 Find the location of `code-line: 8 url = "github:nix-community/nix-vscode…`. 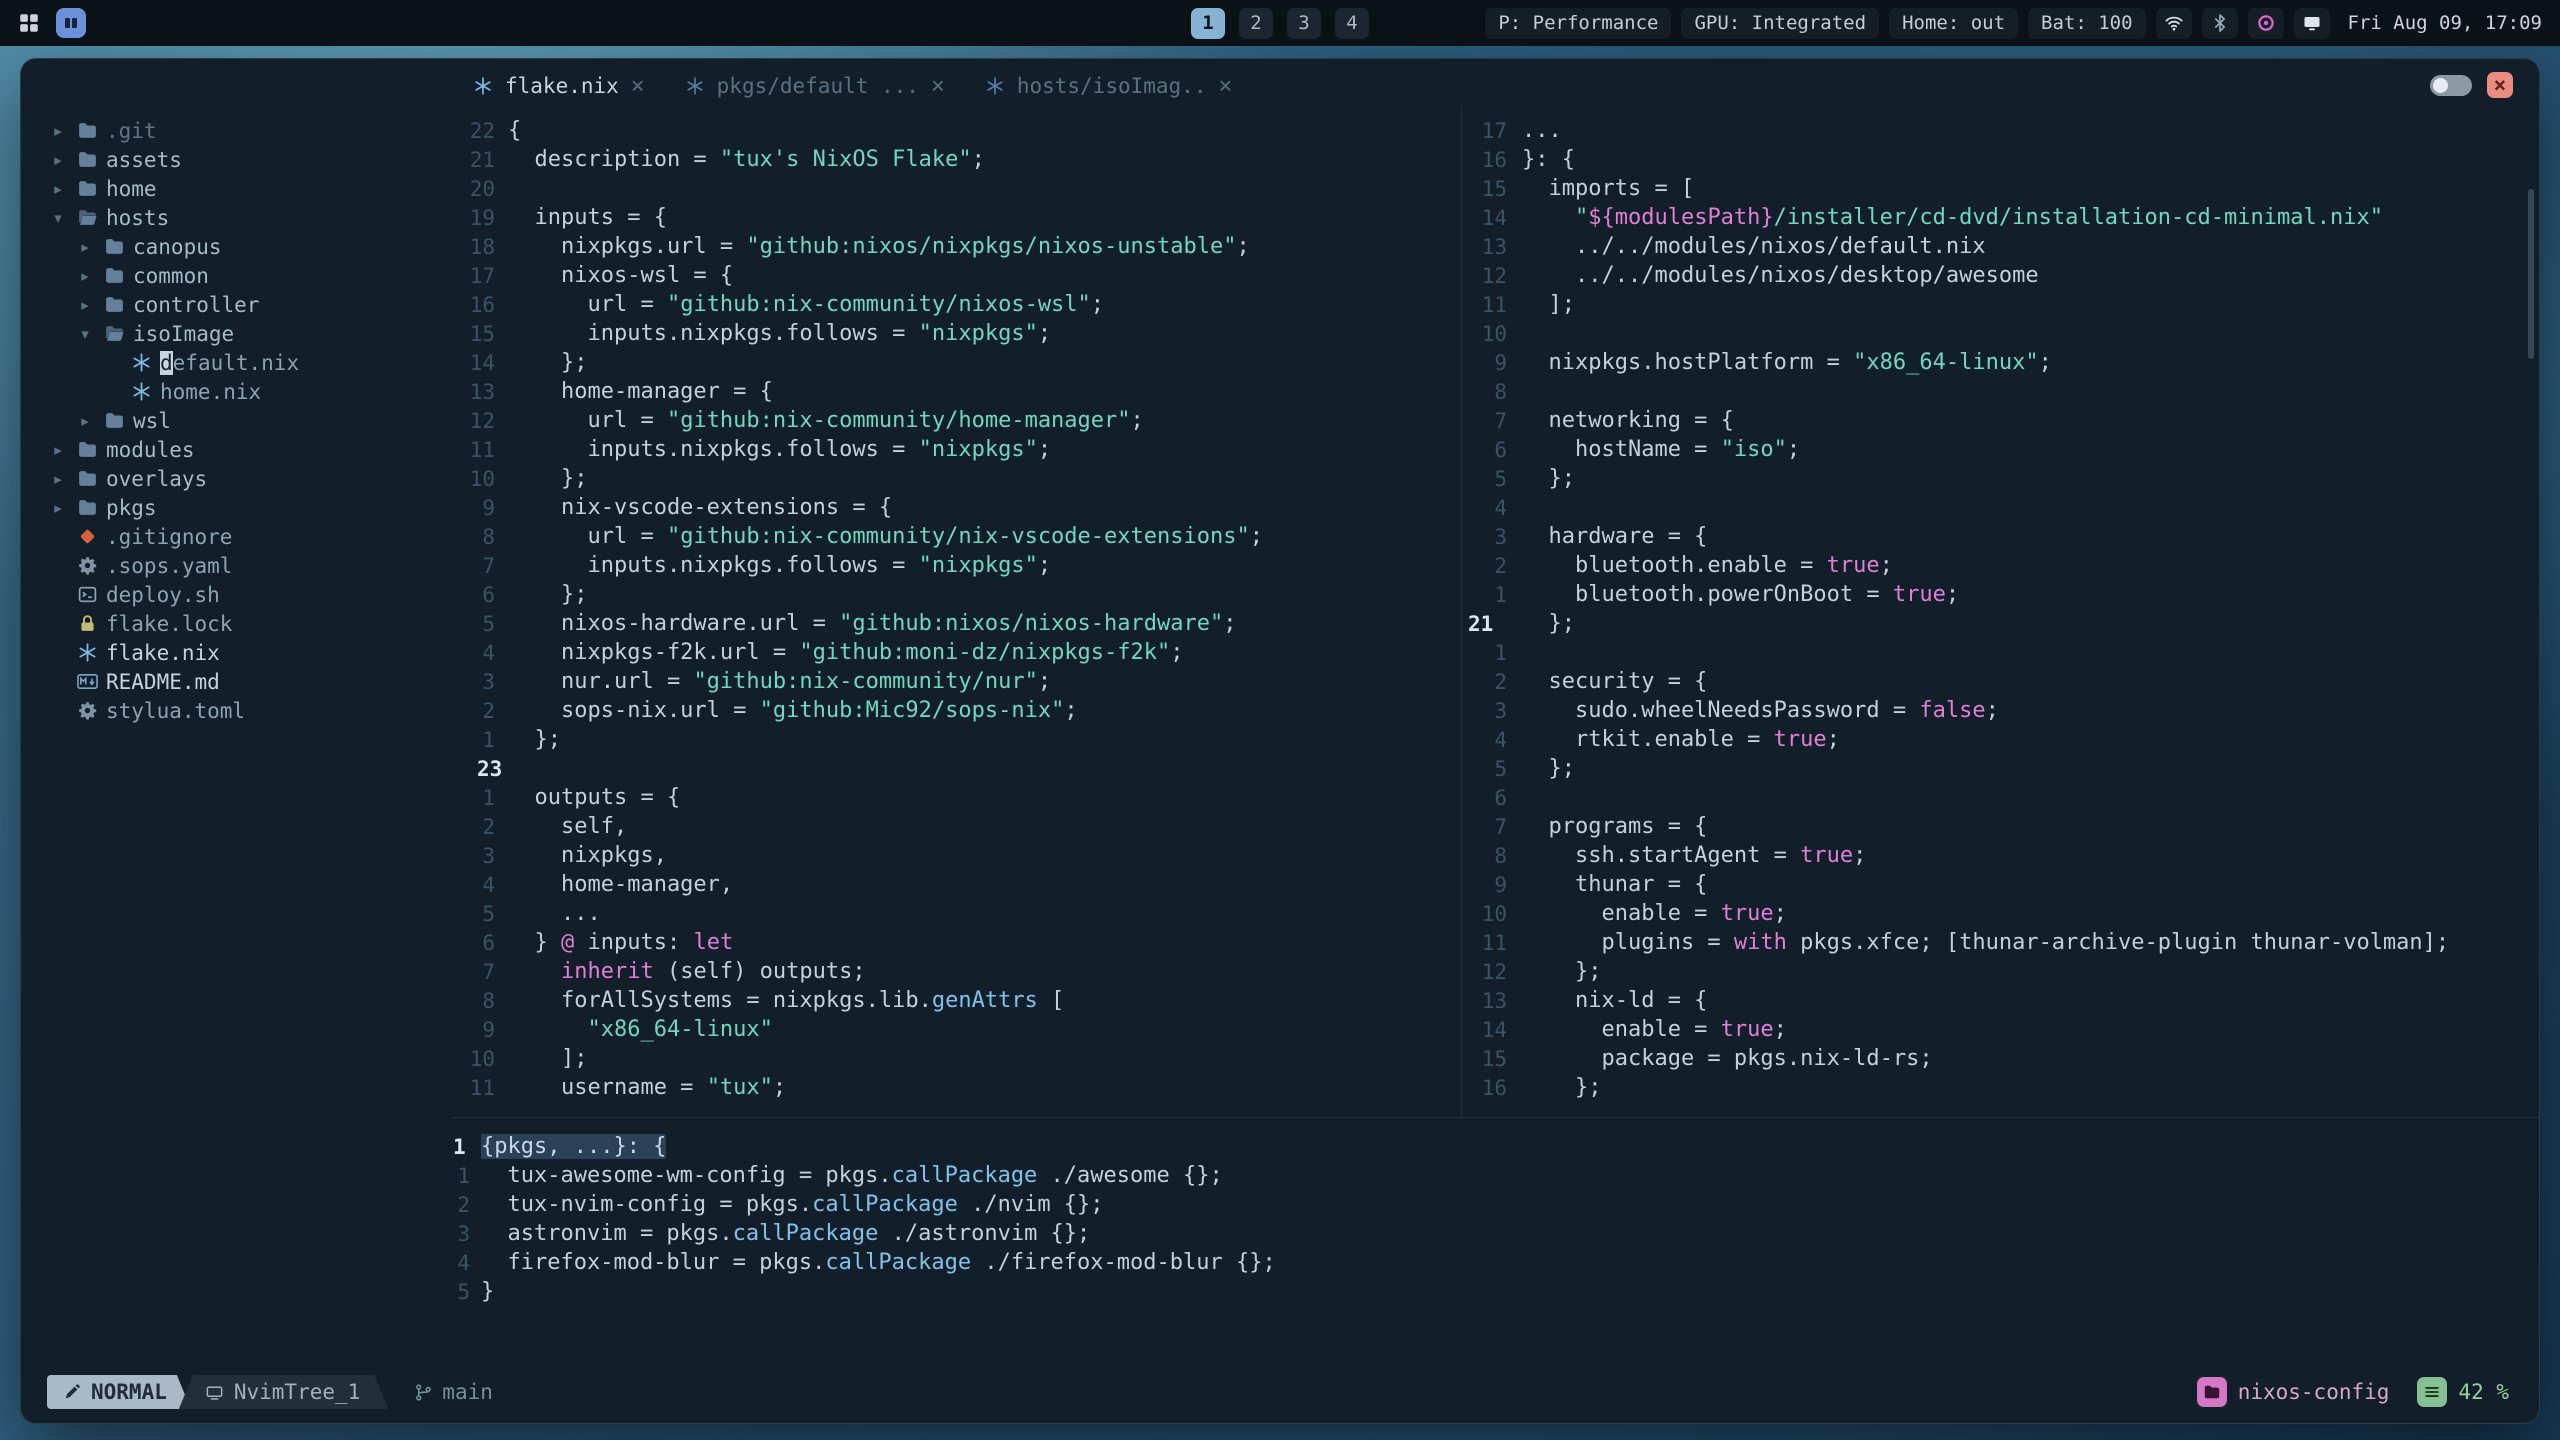

code-line: 8 url = "github:nix-community/nix-vscode… is located at coordinates (956, 536).